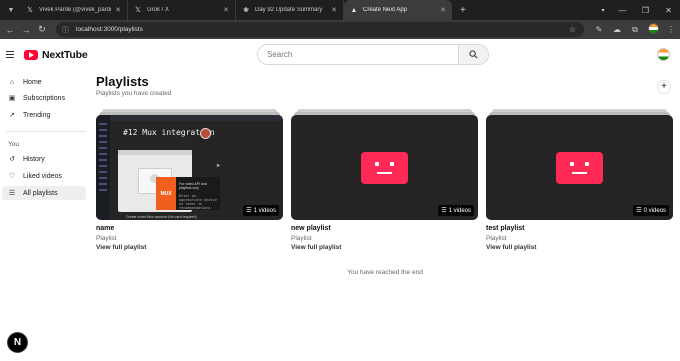 The width and height of the screenshot is (680, 361). I want to click on puzzle-icon: ⧉, so click(635, 30).